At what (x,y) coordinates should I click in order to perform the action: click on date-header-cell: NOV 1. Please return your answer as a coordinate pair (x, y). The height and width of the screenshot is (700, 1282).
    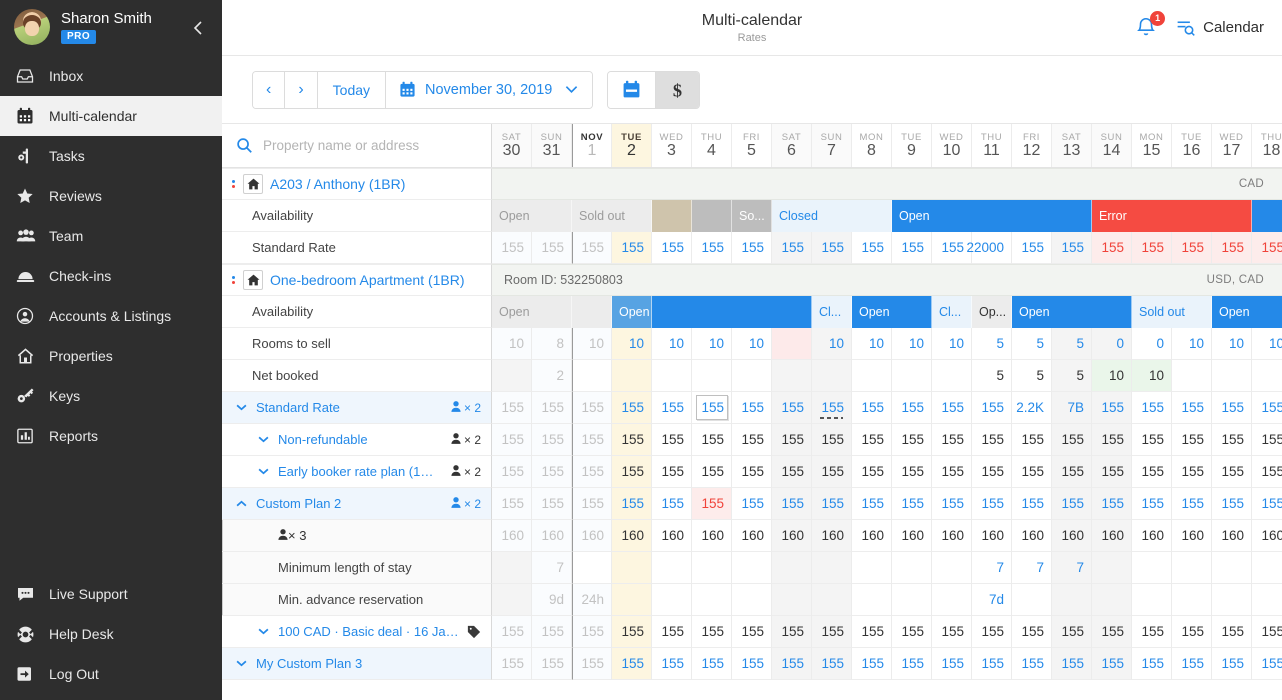
    Looking at the image, I should click on (592, 145).